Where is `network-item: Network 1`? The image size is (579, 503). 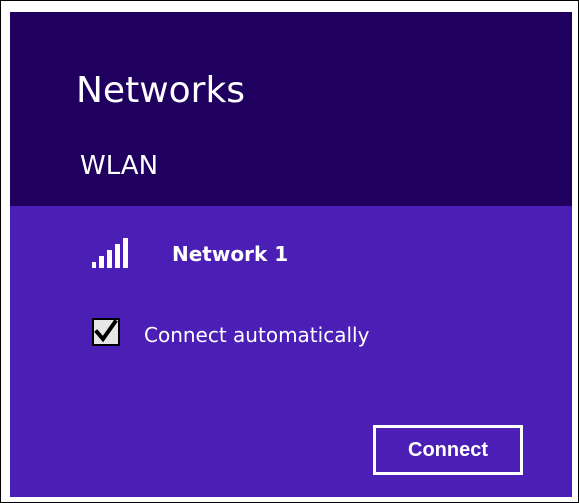 network-item: Network 1 is located at coordinates (272, 251).